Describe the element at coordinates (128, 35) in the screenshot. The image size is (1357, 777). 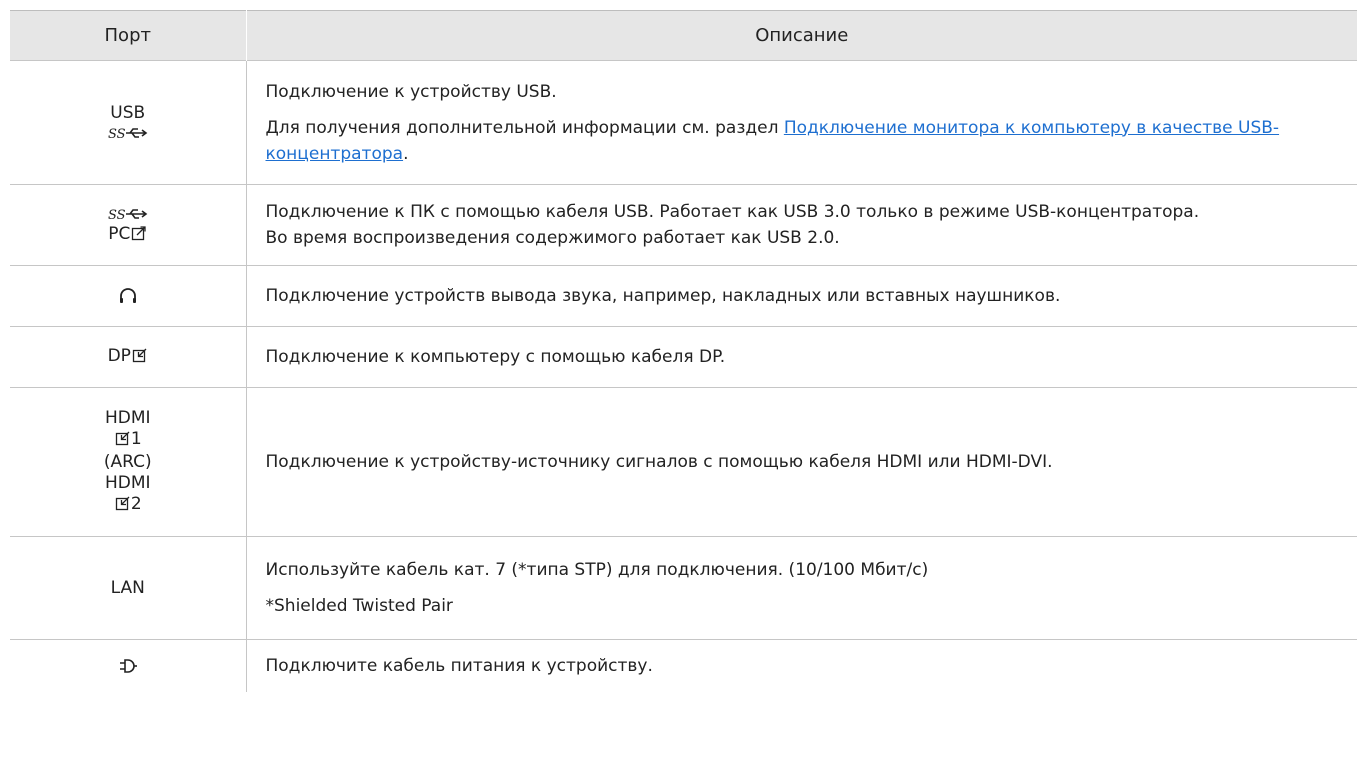
I see `column-header-port: Порт` at that location.